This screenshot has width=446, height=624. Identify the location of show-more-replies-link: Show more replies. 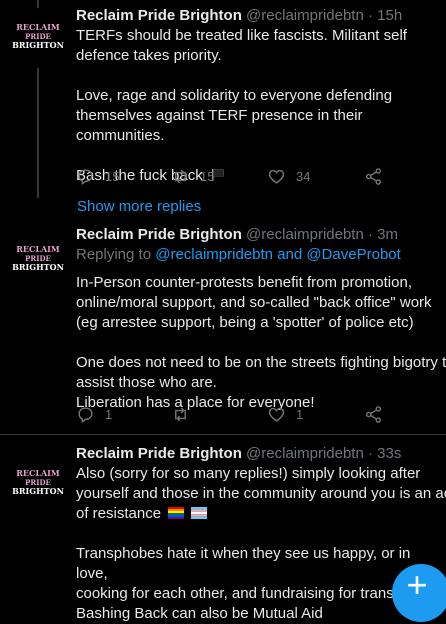
(139, 206).